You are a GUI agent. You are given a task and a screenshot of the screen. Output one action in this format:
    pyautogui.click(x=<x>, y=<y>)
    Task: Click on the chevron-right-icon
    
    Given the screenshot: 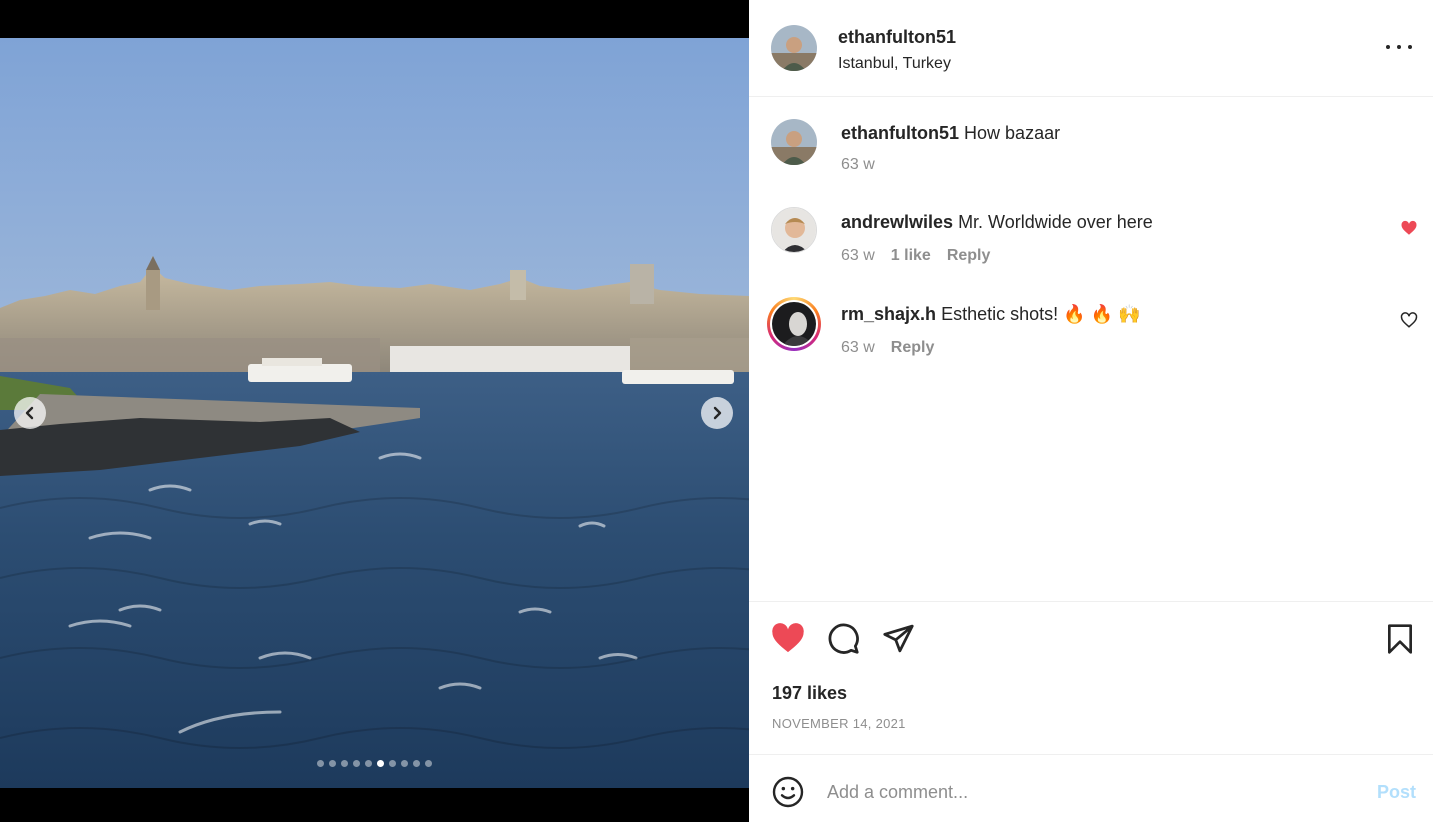 What is the action you would take?
    pyautogui.click(x=717, y=413)
    